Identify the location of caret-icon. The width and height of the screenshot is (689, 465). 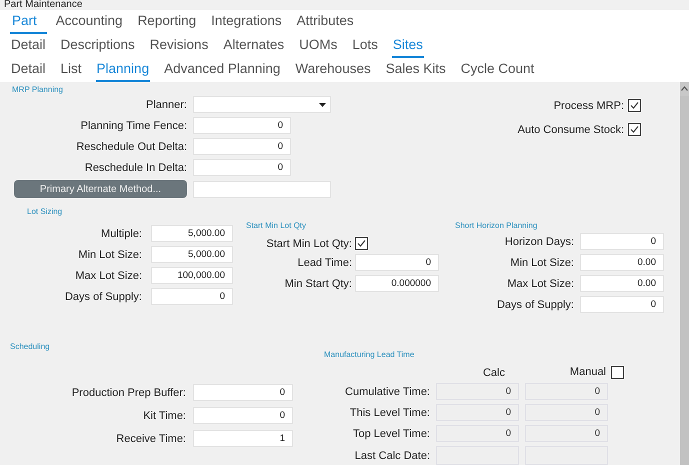
(322, 104).